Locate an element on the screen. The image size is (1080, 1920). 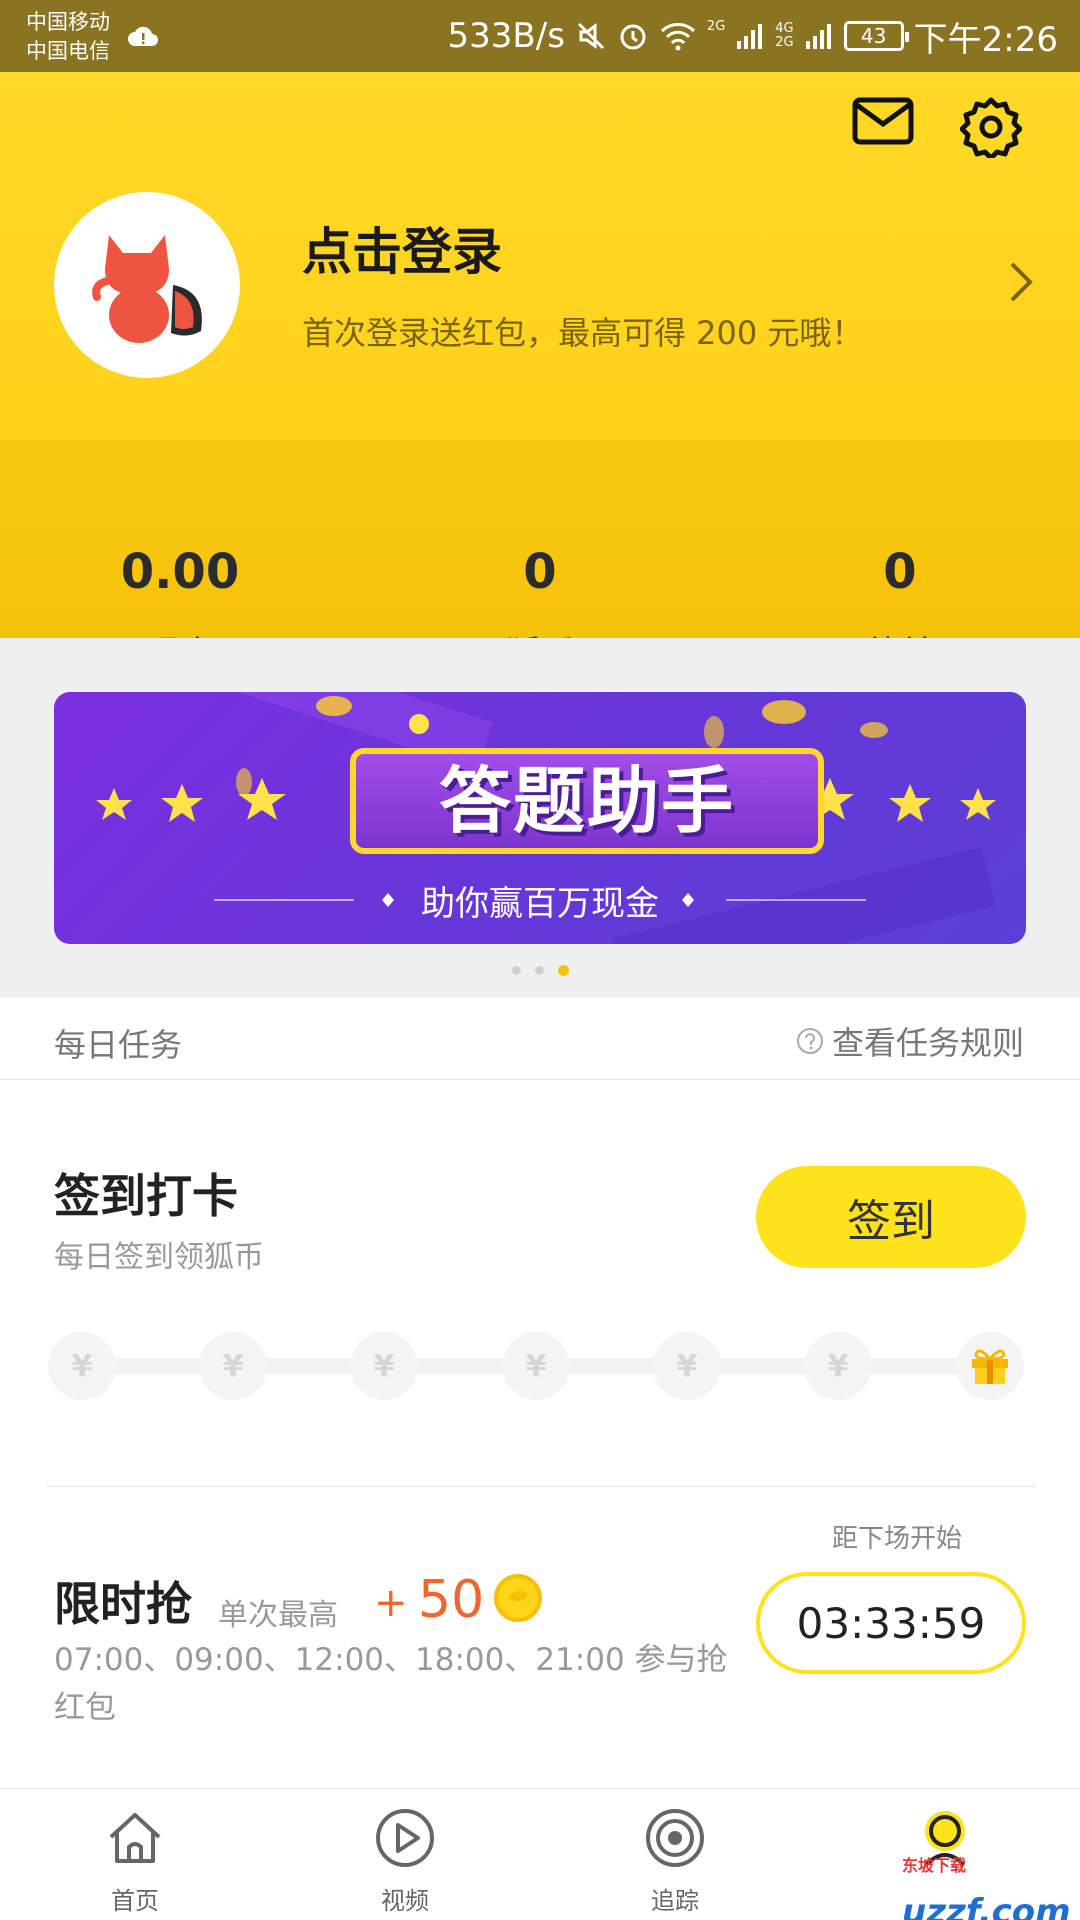
status-bar: 中国移动 中国电信 533B/s 2G 4G 2G 43 下午2:26 is located at coordinates (540, 36).